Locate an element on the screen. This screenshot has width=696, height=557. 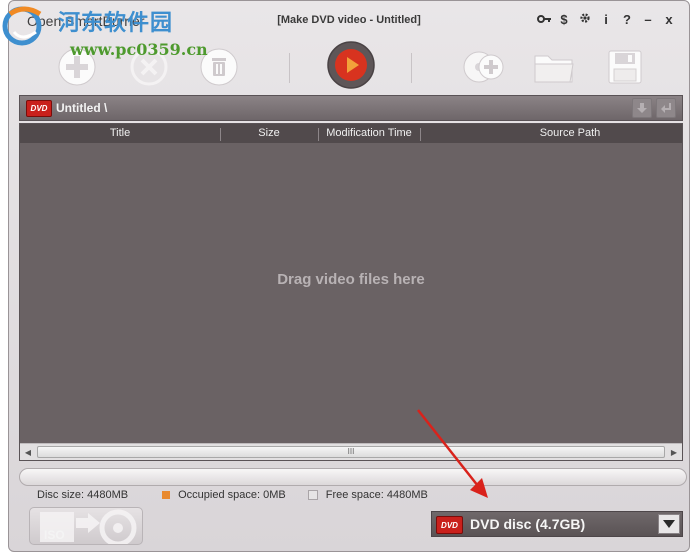
enter-icon is located at coordinates (666, 108).